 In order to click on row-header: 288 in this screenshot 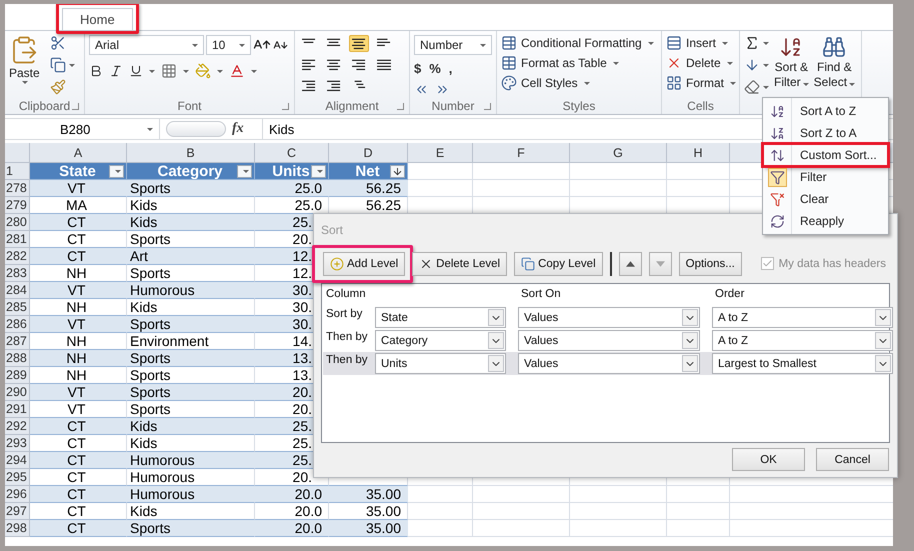, I will do `click(17, 358)`.